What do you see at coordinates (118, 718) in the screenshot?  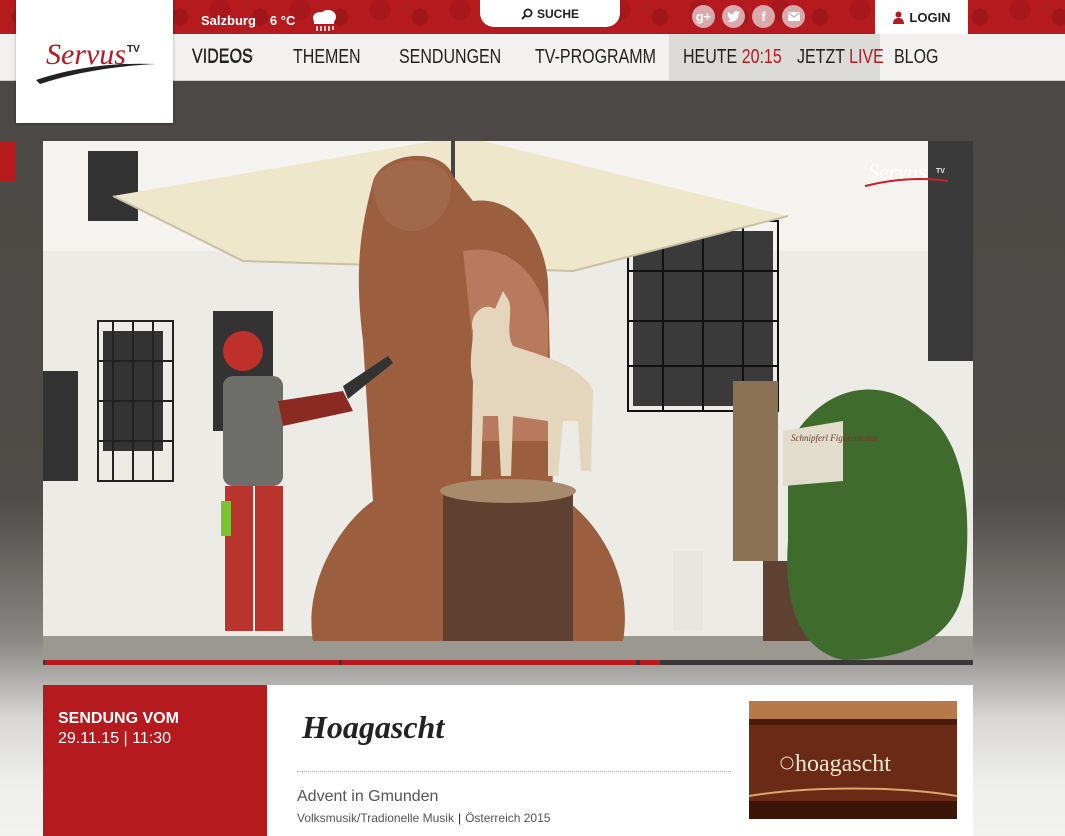 I see `broadcast-date-label: SENDUNG VOM` at bounding box center [118, 718].